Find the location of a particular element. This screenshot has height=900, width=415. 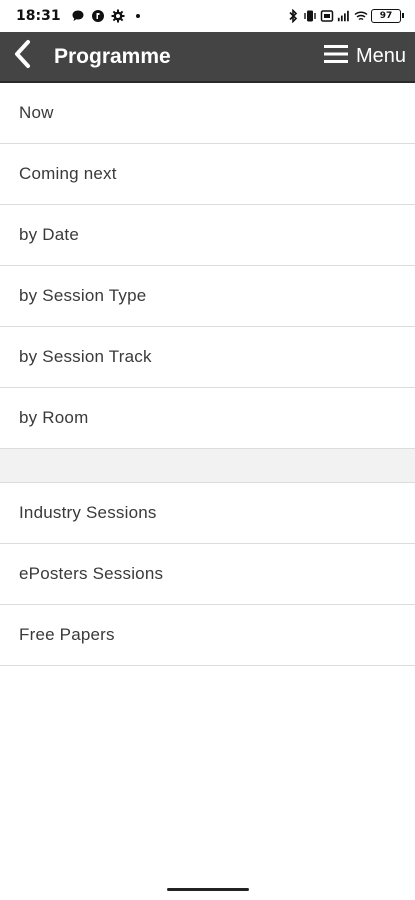

app-notification-icon is located at coordinates (98, 16).